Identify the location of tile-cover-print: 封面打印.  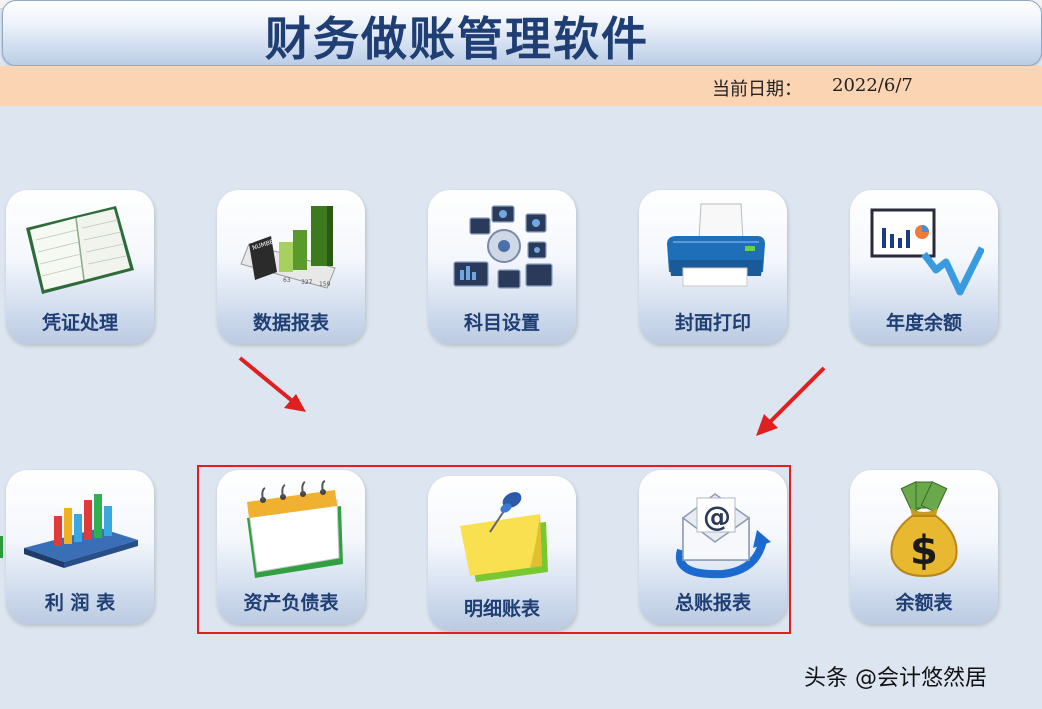
(713, 267).